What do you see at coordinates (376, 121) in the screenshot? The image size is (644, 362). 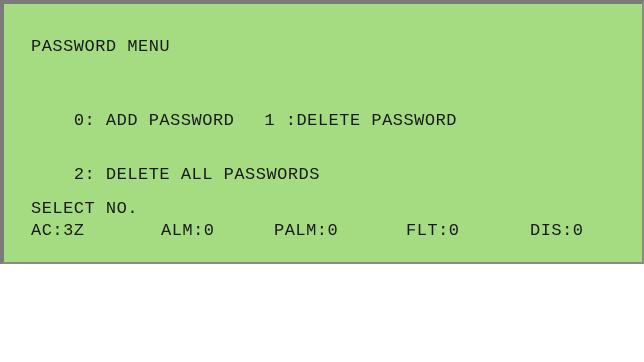 I see `option-label: DELETE PASSWORD` at bounding box center [376, 121].